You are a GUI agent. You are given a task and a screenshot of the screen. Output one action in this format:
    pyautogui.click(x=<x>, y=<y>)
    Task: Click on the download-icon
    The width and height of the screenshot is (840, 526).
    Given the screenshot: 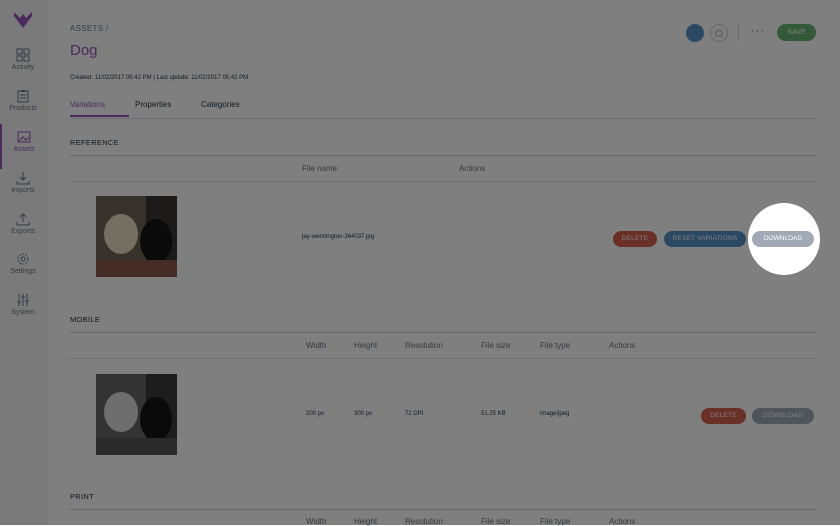 What is the action you would take?
    pyautogui.click(x=23, y=178)
    